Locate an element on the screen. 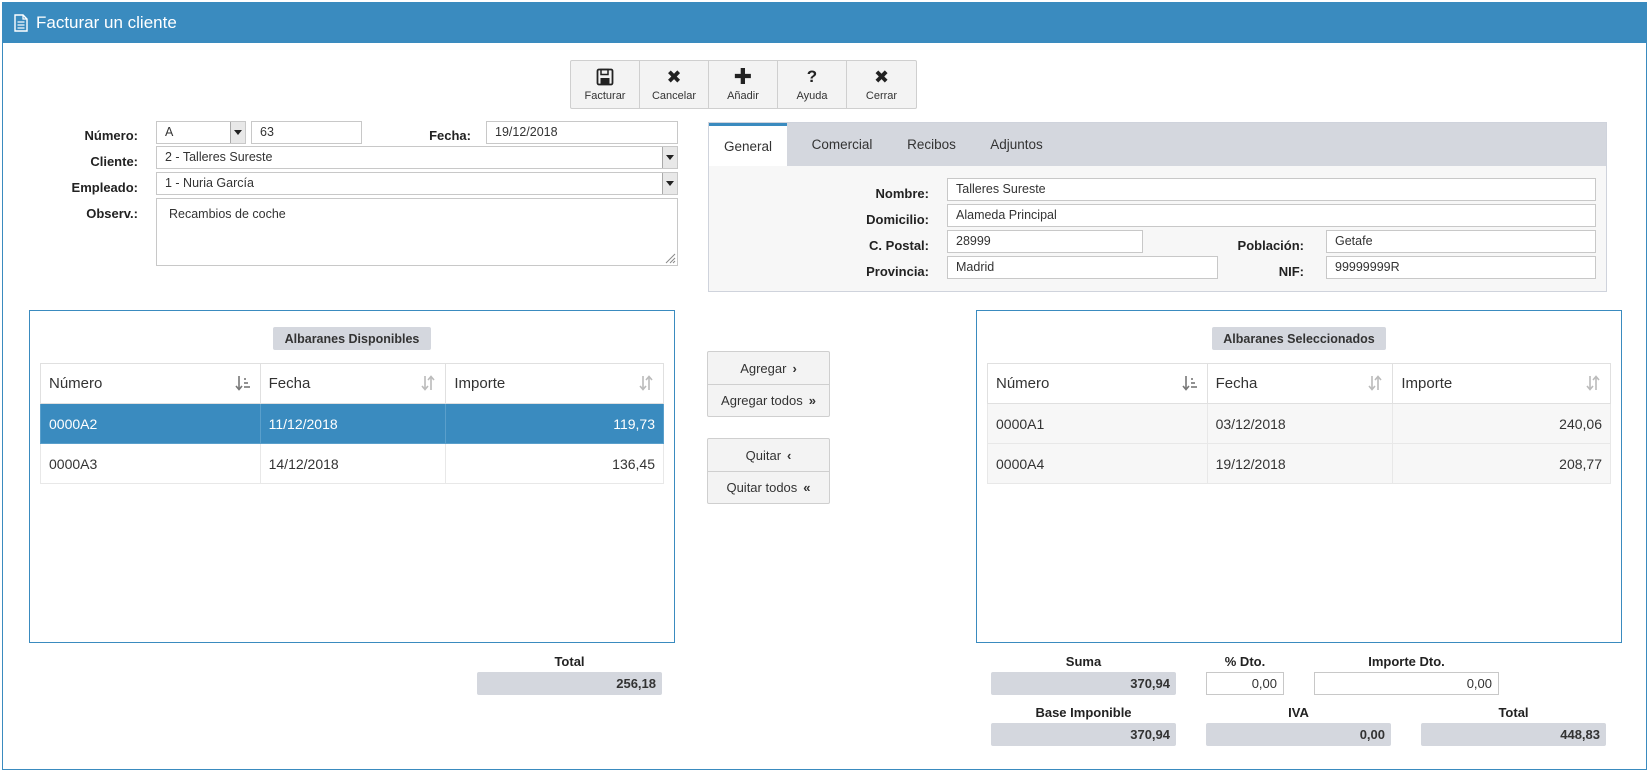  nombre-label: Nombre: is located at coordinates (902, 193).